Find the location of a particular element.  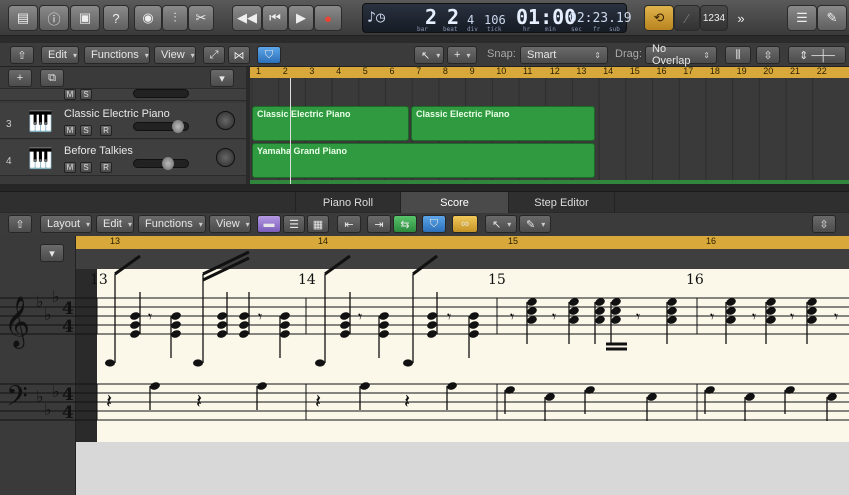

track-number: 3 is located at coordinates (9, 124).